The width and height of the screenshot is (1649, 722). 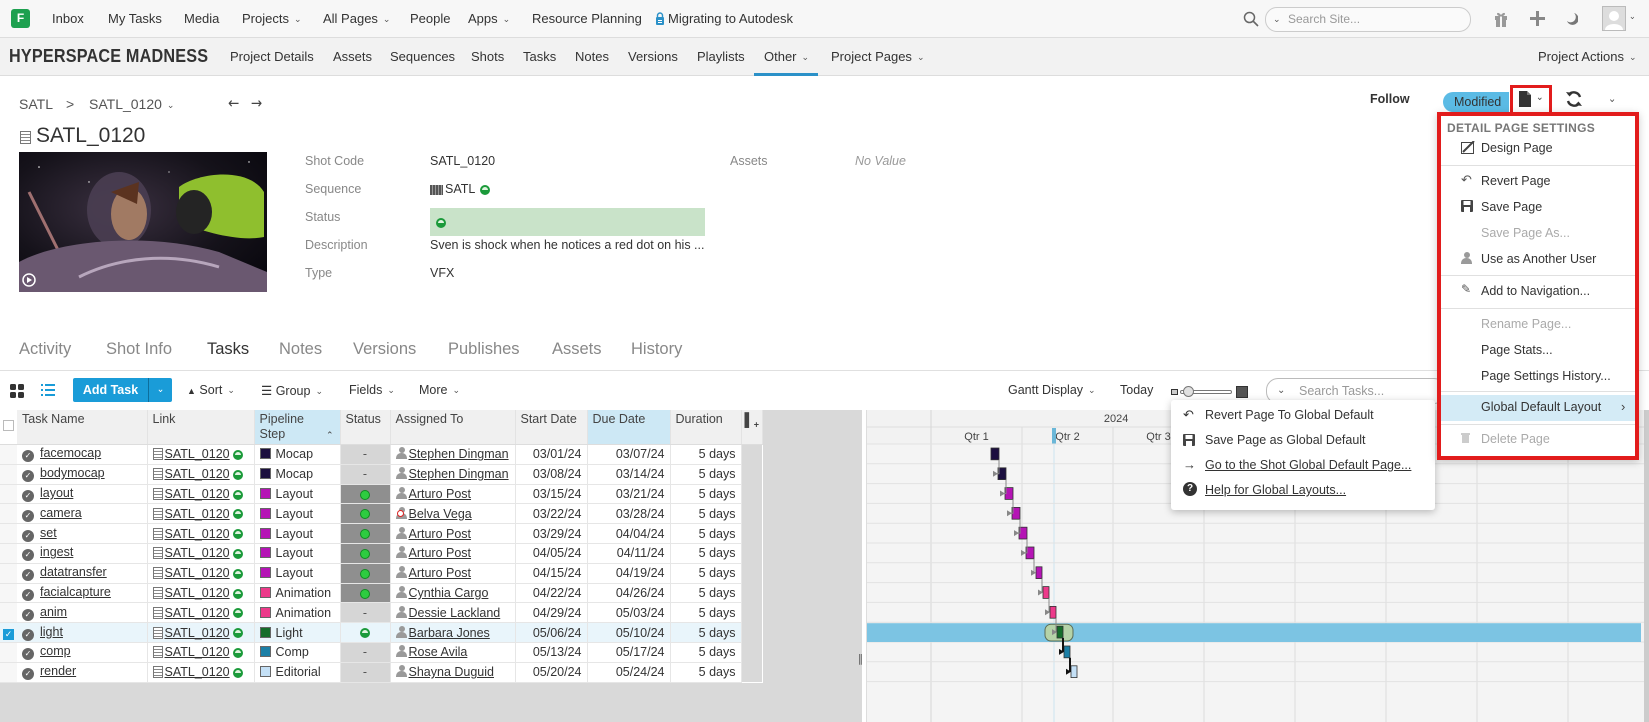 I want to click on shot-thumbnail, so click(x=143, y=222).